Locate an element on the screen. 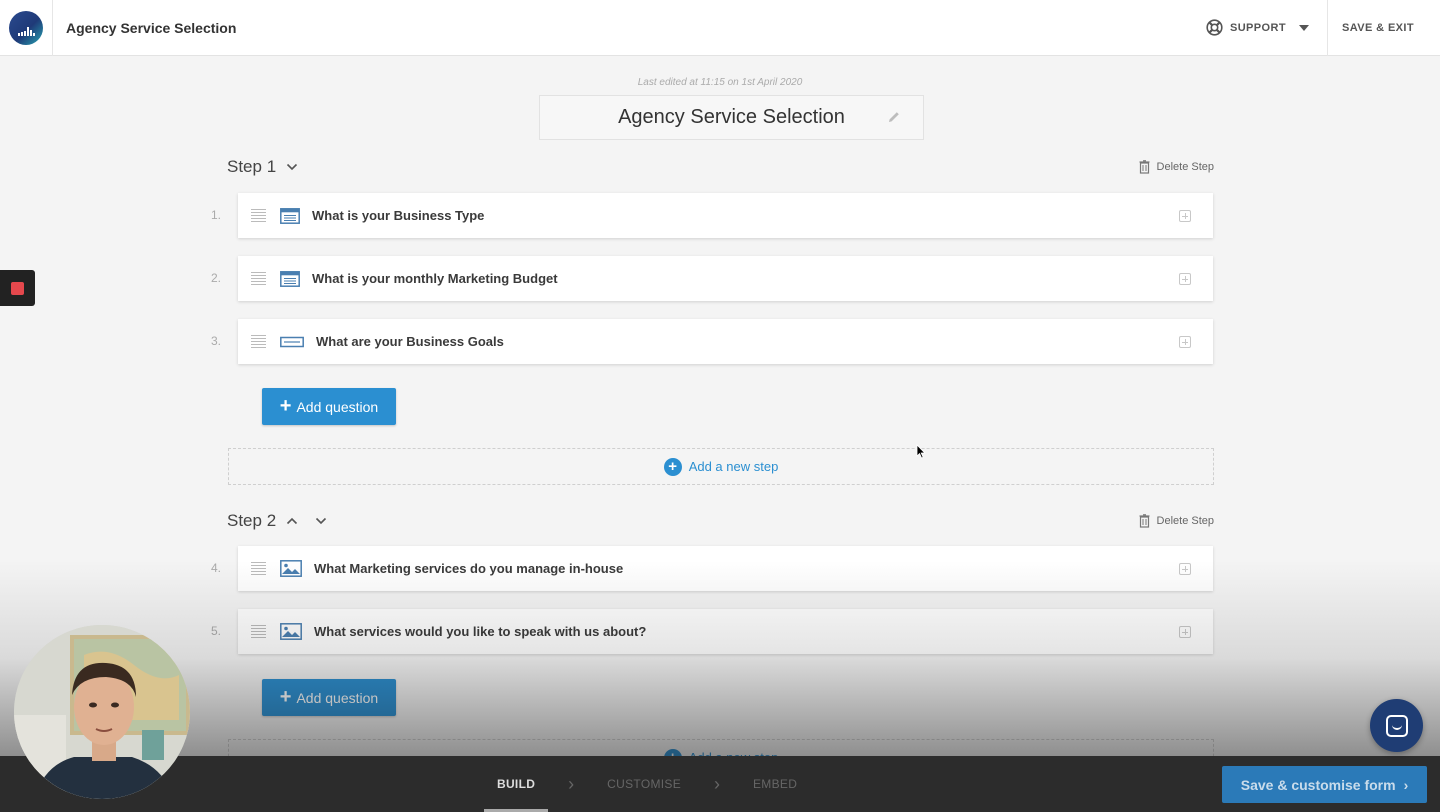 The height and width of the screenshot is (812, 1440). chat-icon is located at coordinates (1396, 725).